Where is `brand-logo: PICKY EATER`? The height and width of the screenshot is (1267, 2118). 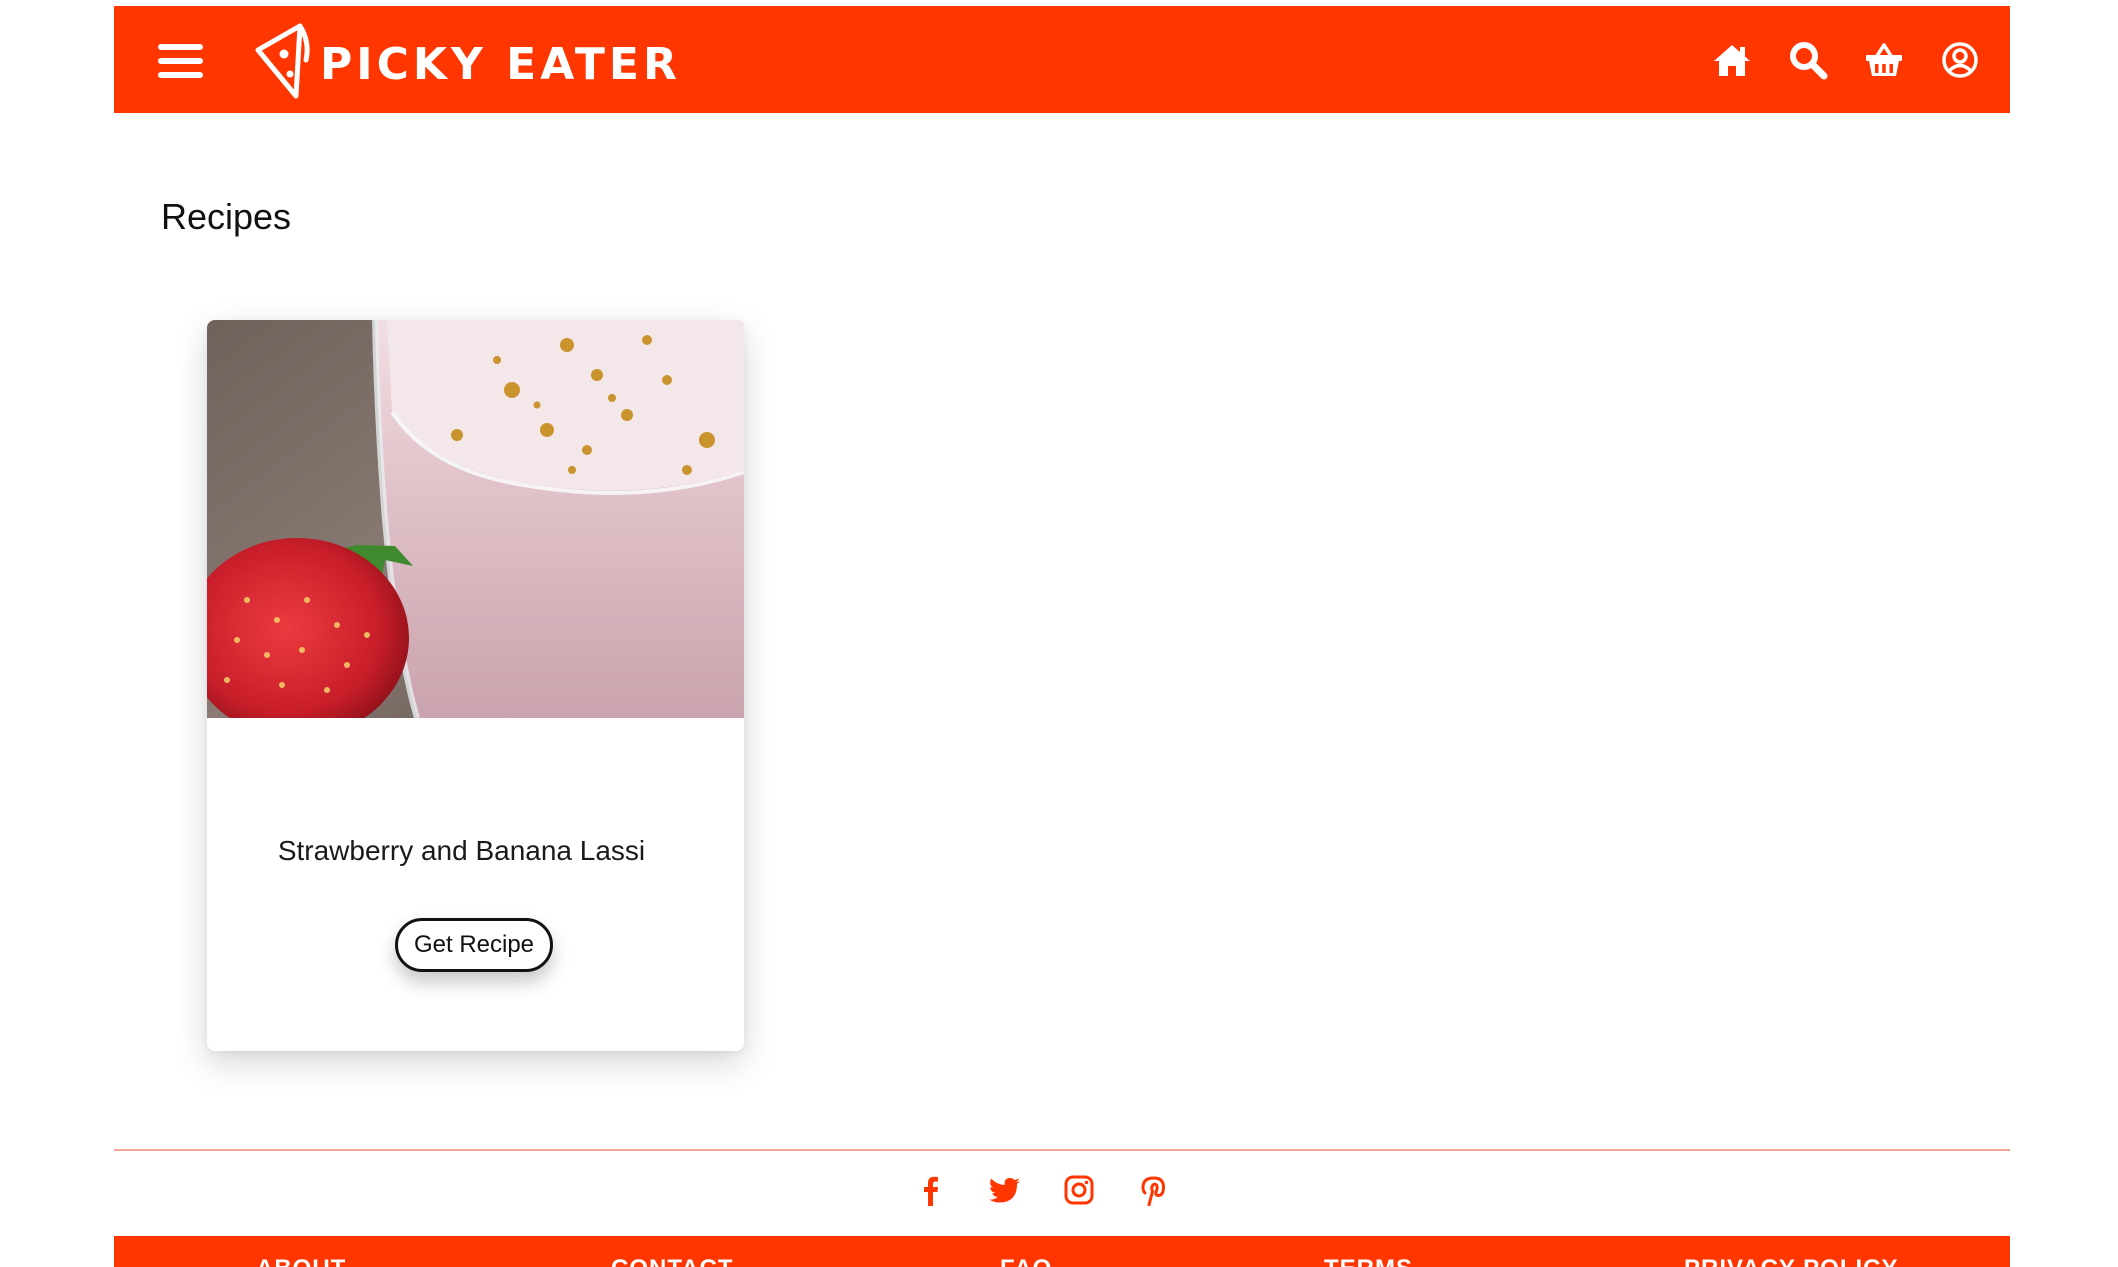
brand-logo: PICKY EATER is located at coordinates (465, 61).